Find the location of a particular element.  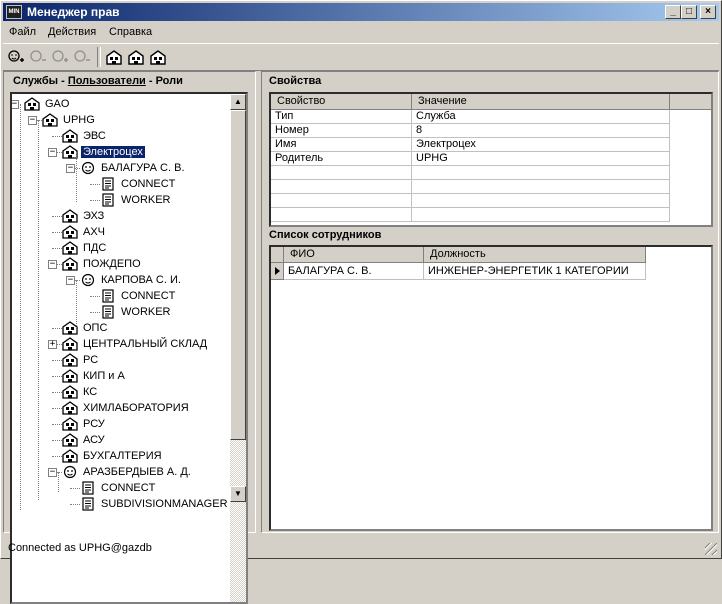

tree-node-label: БУХГАЛТЕРИЯ is located at coordinates (122, 456).